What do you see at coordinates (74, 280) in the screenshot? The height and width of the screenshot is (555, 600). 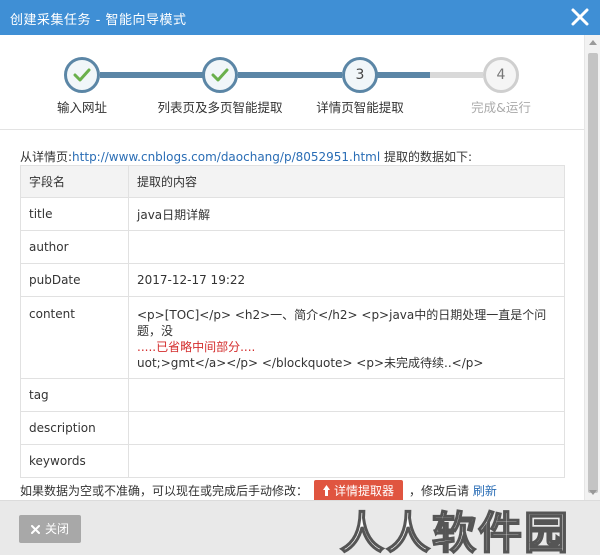 I see `field-name: pubDate` at bounding box center [74, 280].